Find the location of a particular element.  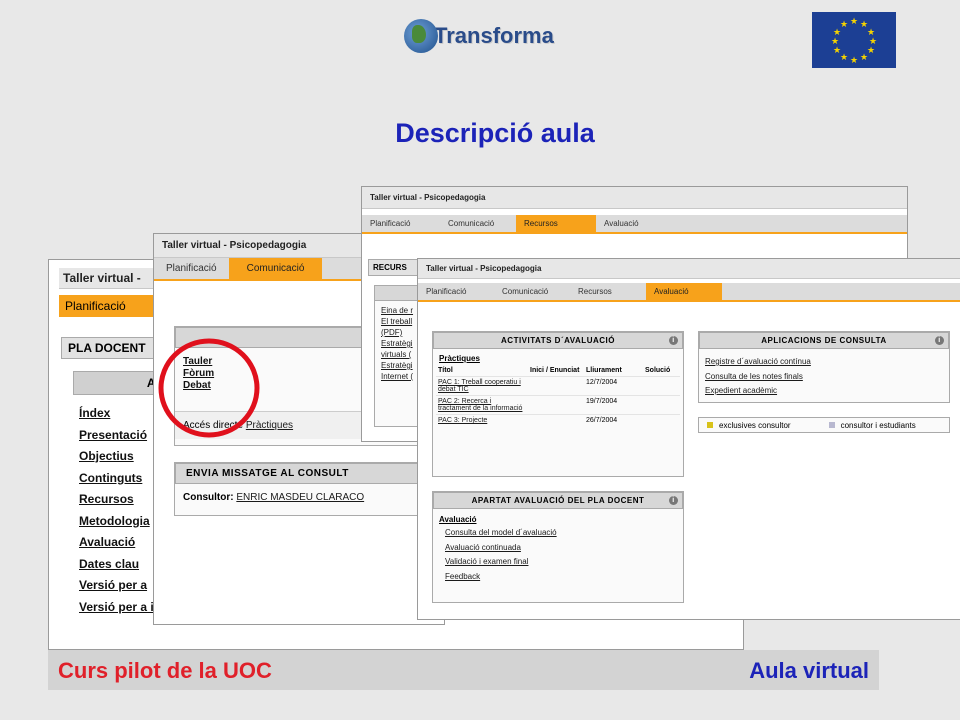

col-lliurament: Lliurament is located at coordinates (604, 370).